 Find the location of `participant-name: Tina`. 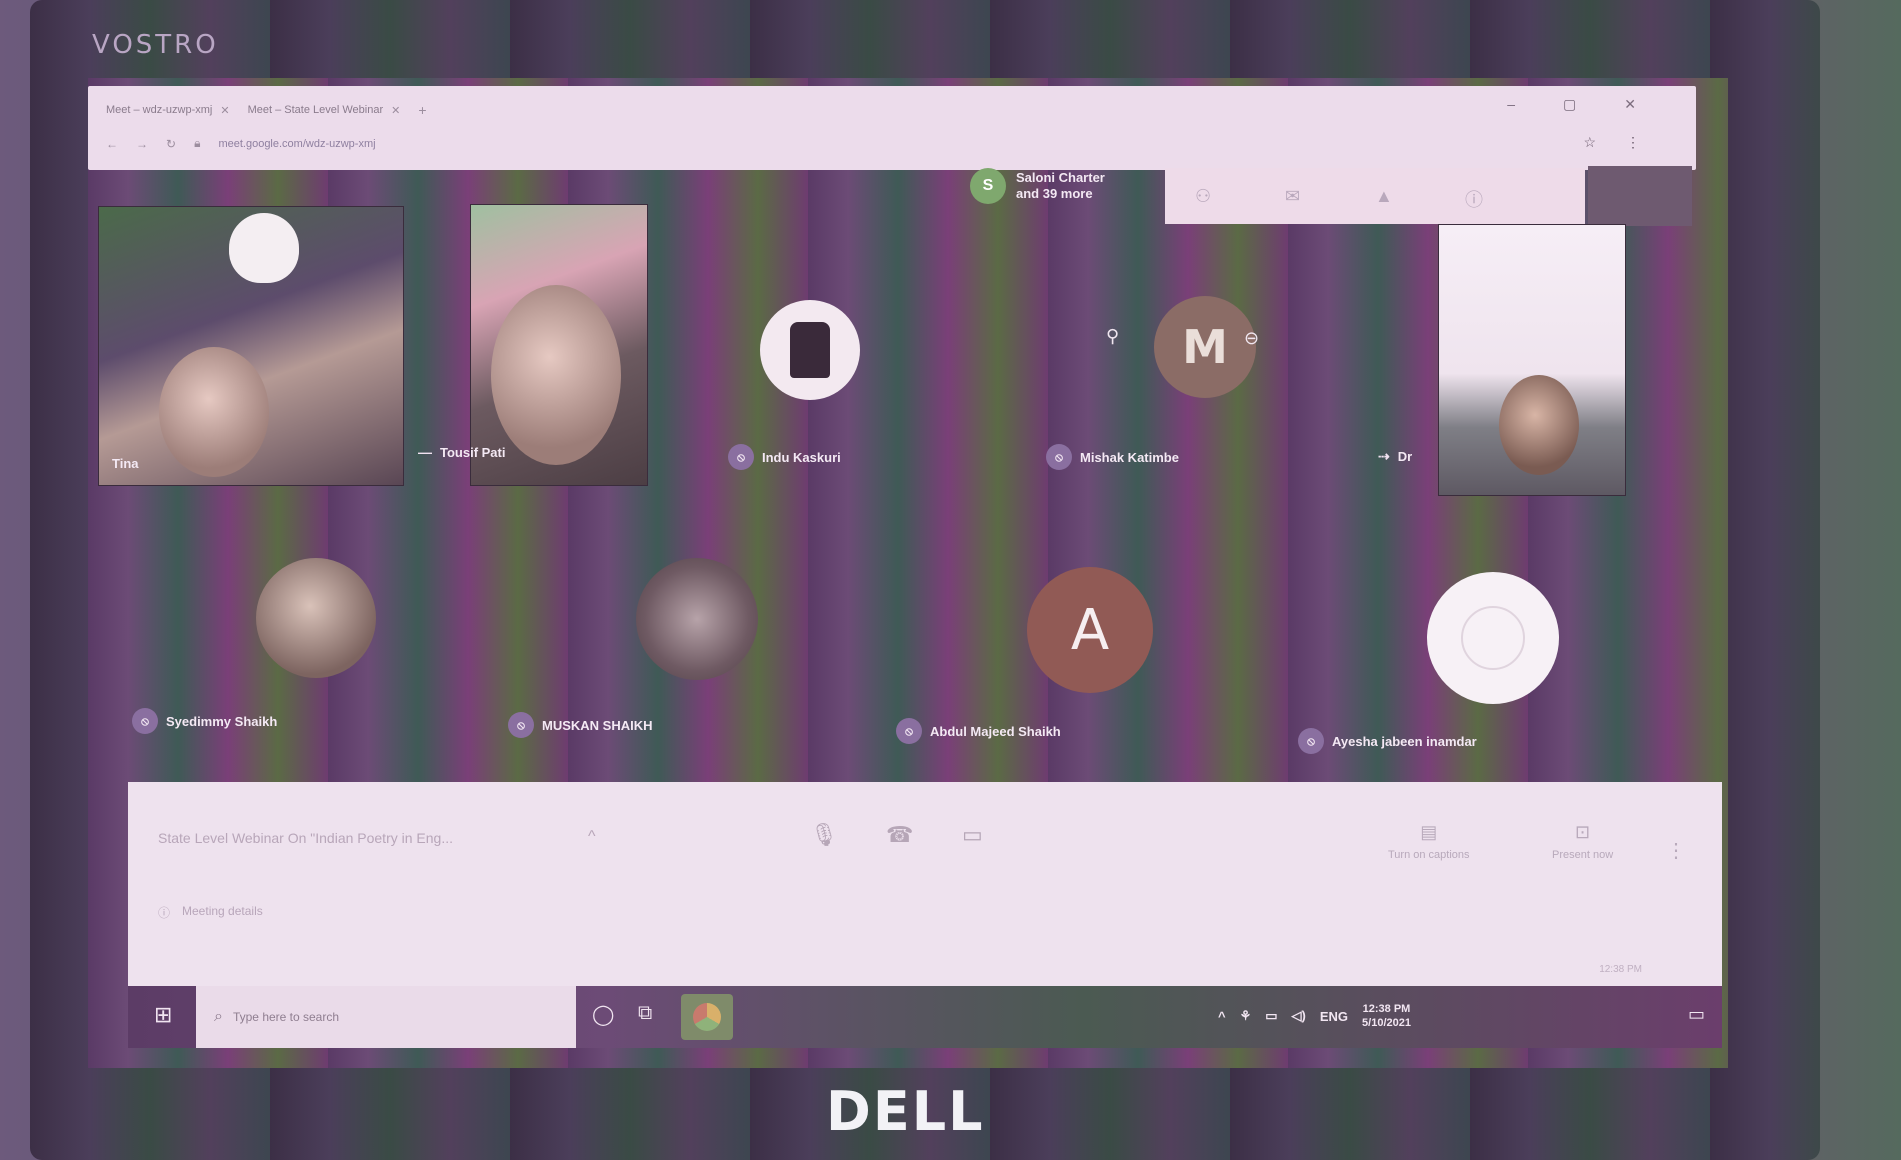

participant-name: Tina is located at coordinates (125, 463).